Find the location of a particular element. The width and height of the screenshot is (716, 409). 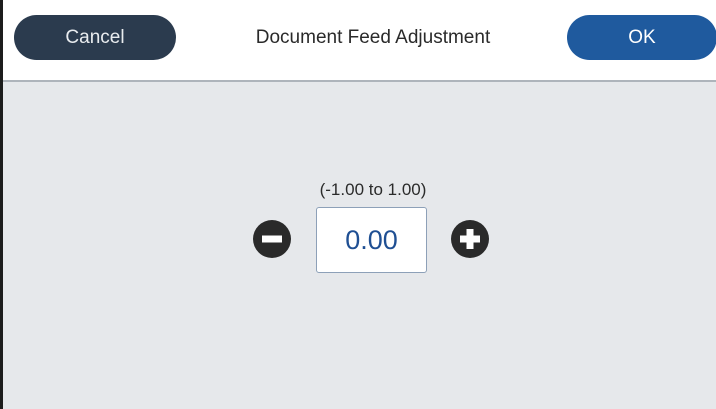

decrease-button is located at coordinates (272, 239).